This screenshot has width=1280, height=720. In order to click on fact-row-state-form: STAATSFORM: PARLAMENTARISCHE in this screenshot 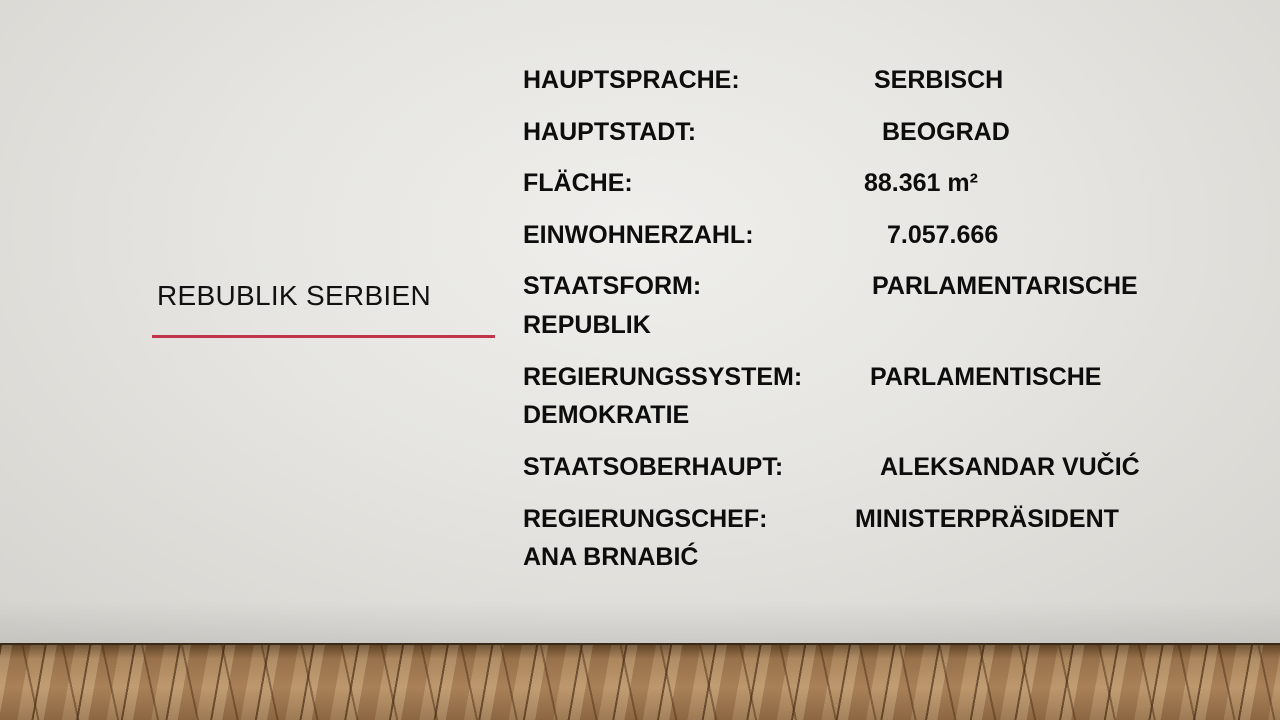, I will do `click(830, 286)`.